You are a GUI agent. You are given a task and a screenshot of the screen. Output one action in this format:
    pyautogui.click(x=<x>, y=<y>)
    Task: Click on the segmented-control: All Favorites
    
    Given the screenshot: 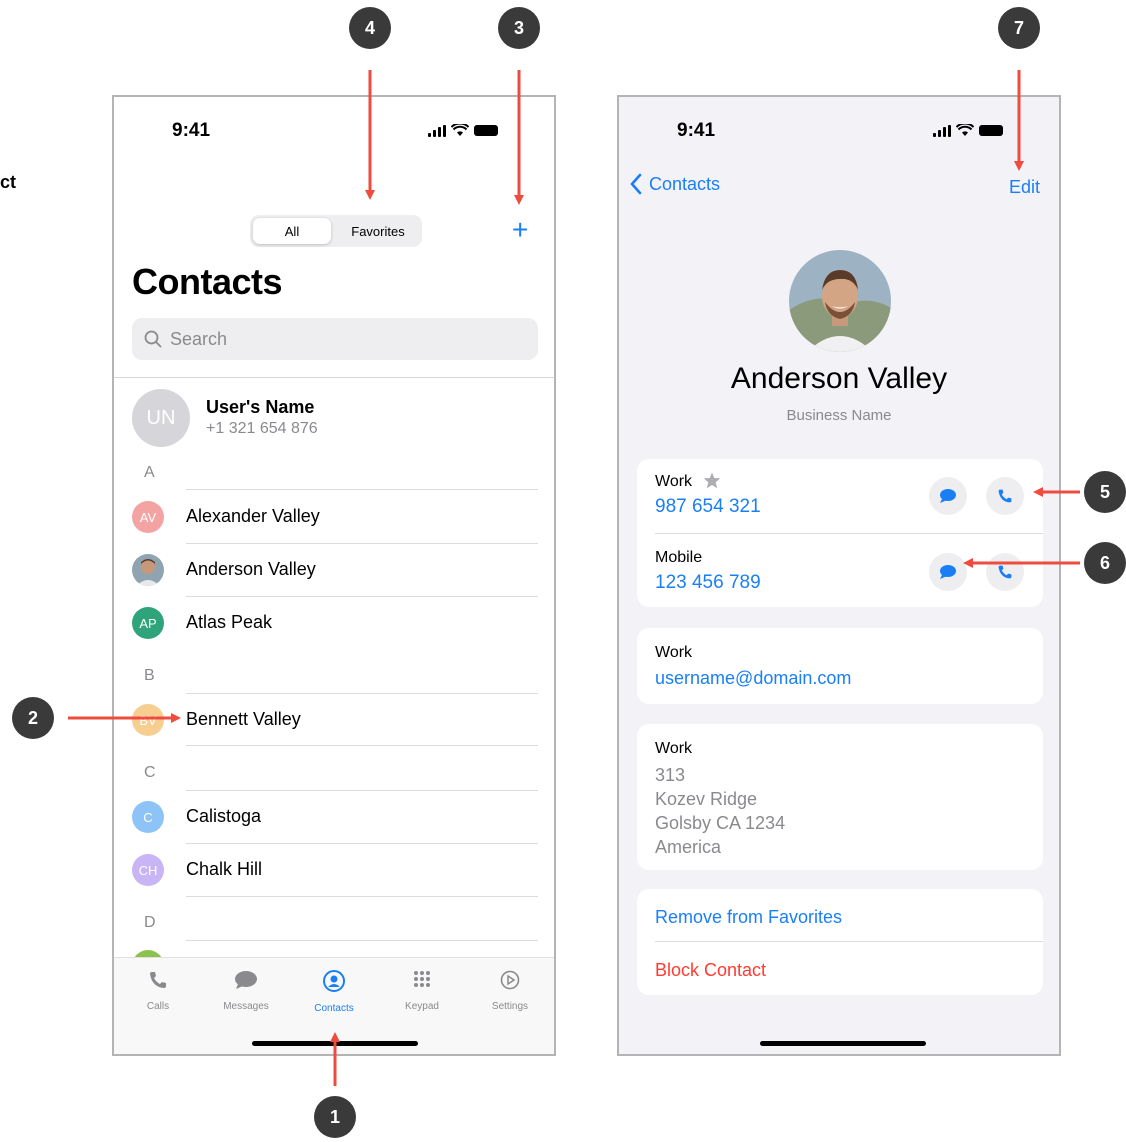 What is the action you would take?
    pyautogui.click(x=336, y=231)
    